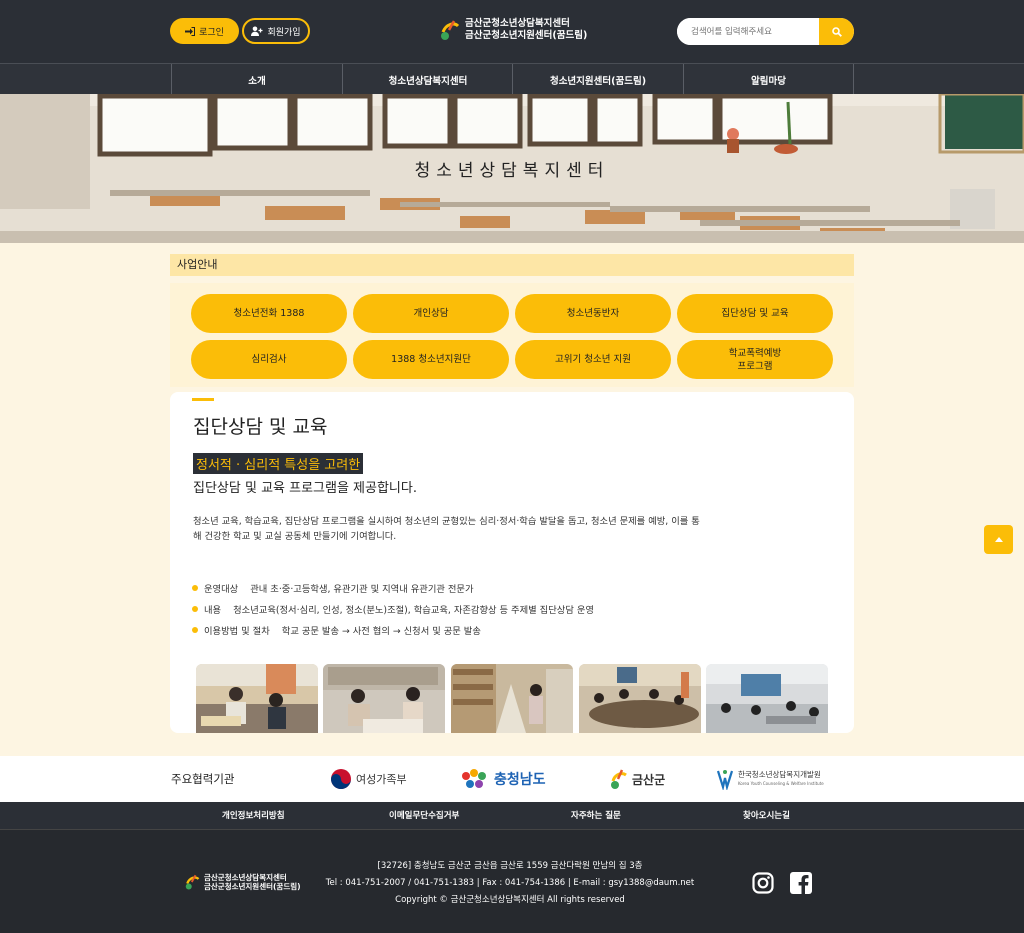  Describe the element at coordinates (269, 359) in the screenshot. I see `tab-psych-test: 심리검사` at that location.